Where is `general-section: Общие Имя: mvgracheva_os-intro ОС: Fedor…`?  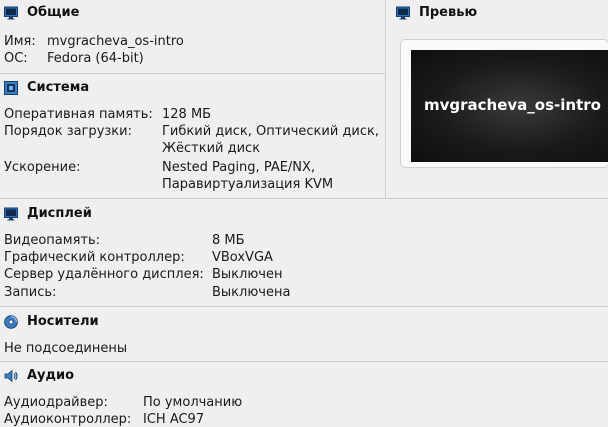
general-section: Общие Имя: mvgracheva_os-intro ОС: Fedor… is located at coordinates (192, 36).